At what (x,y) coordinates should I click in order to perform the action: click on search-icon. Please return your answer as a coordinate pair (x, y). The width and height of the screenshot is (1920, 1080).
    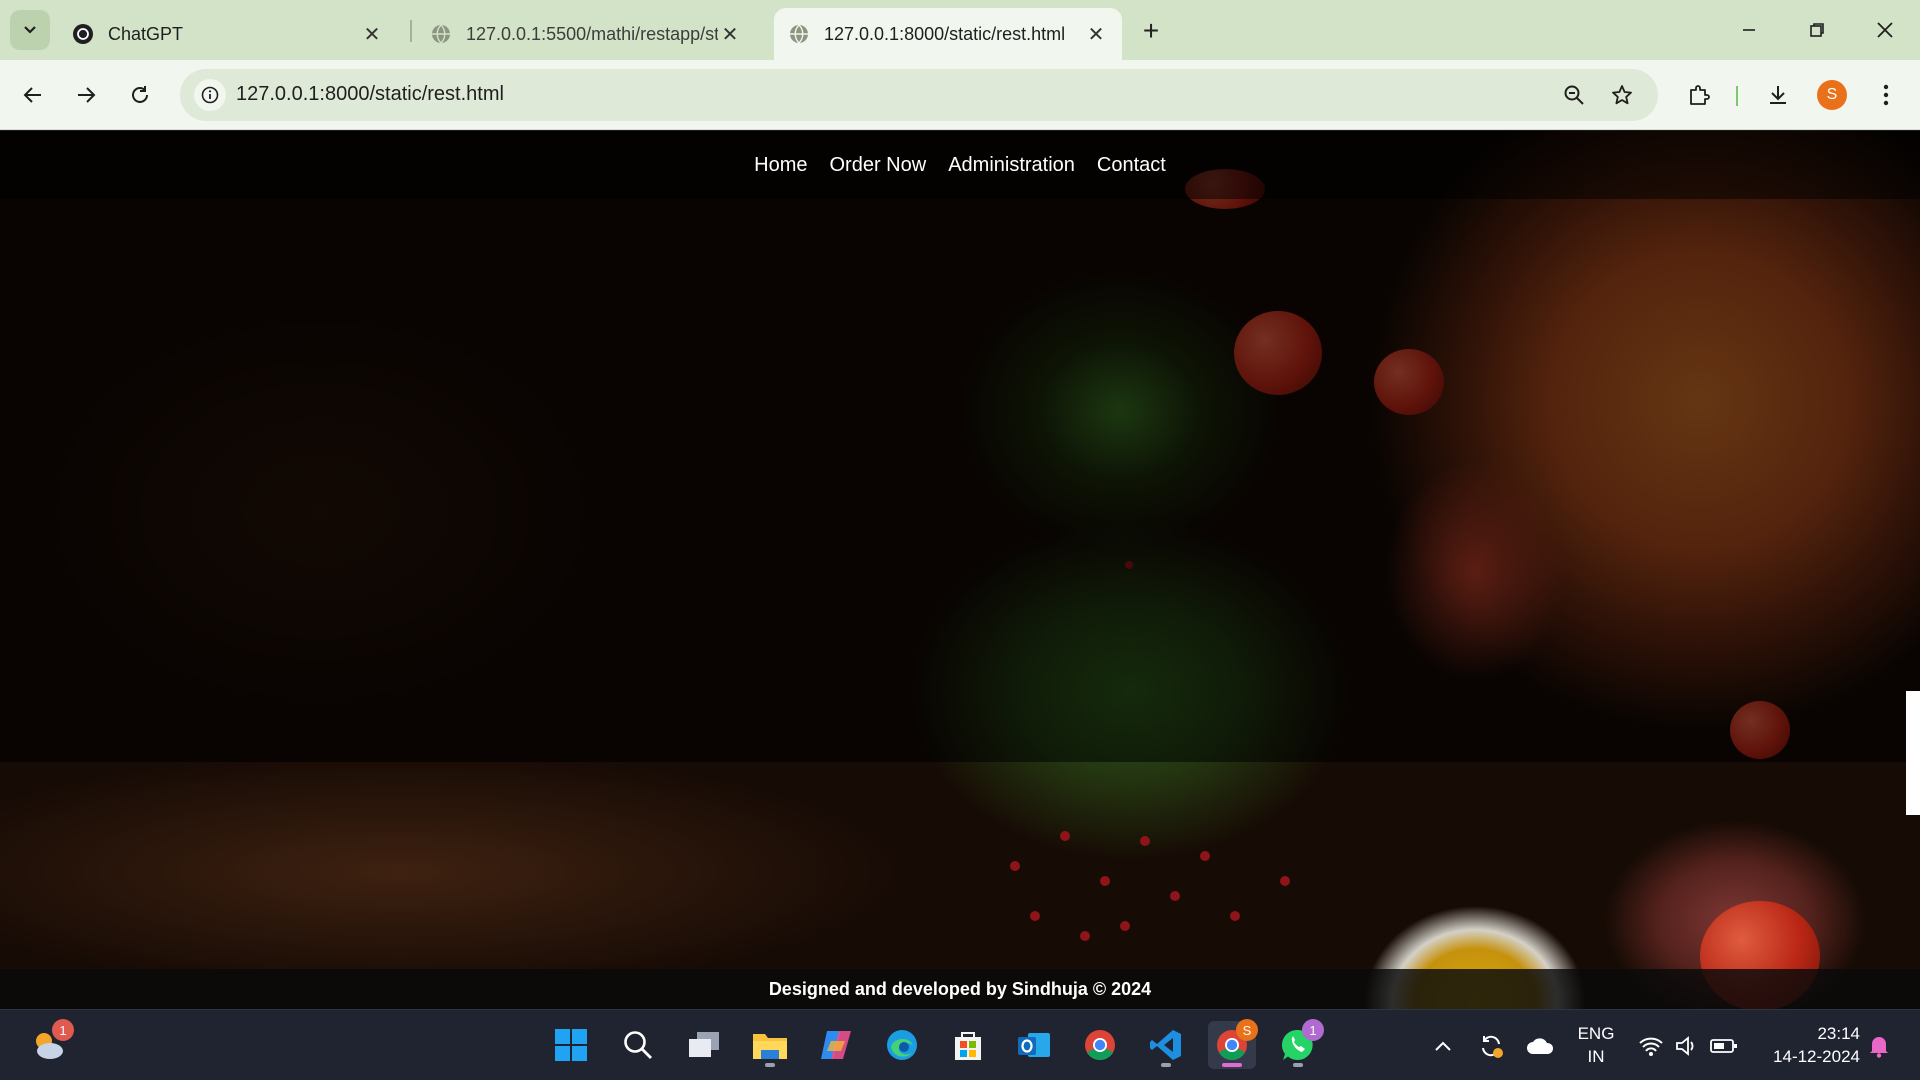
    Looking at the image, I should click on (638, 1045).